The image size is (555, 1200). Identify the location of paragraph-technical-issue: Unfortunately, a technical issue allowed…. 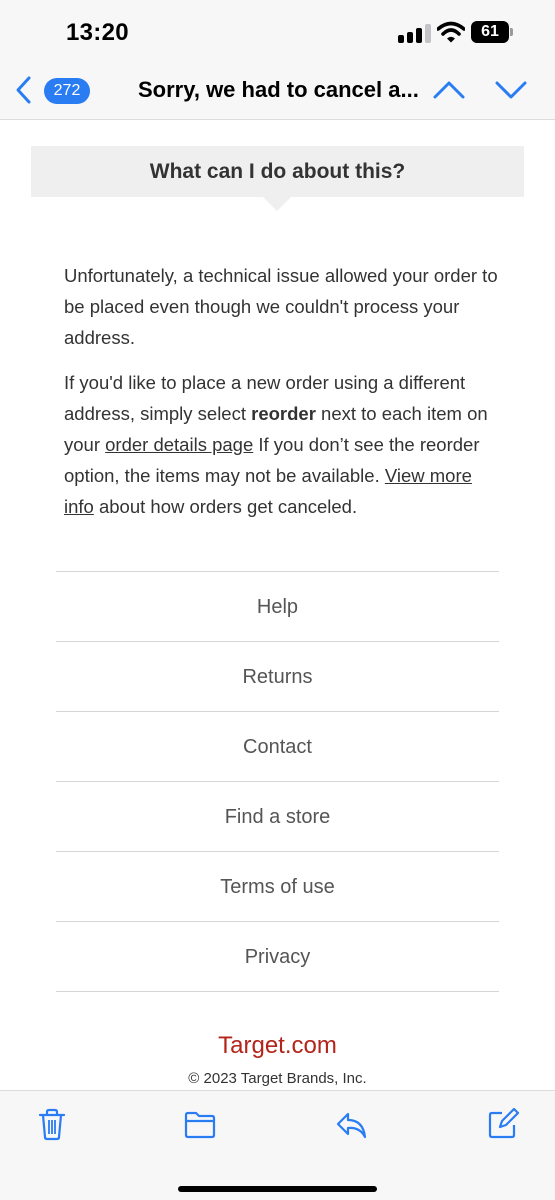
(281, 306).